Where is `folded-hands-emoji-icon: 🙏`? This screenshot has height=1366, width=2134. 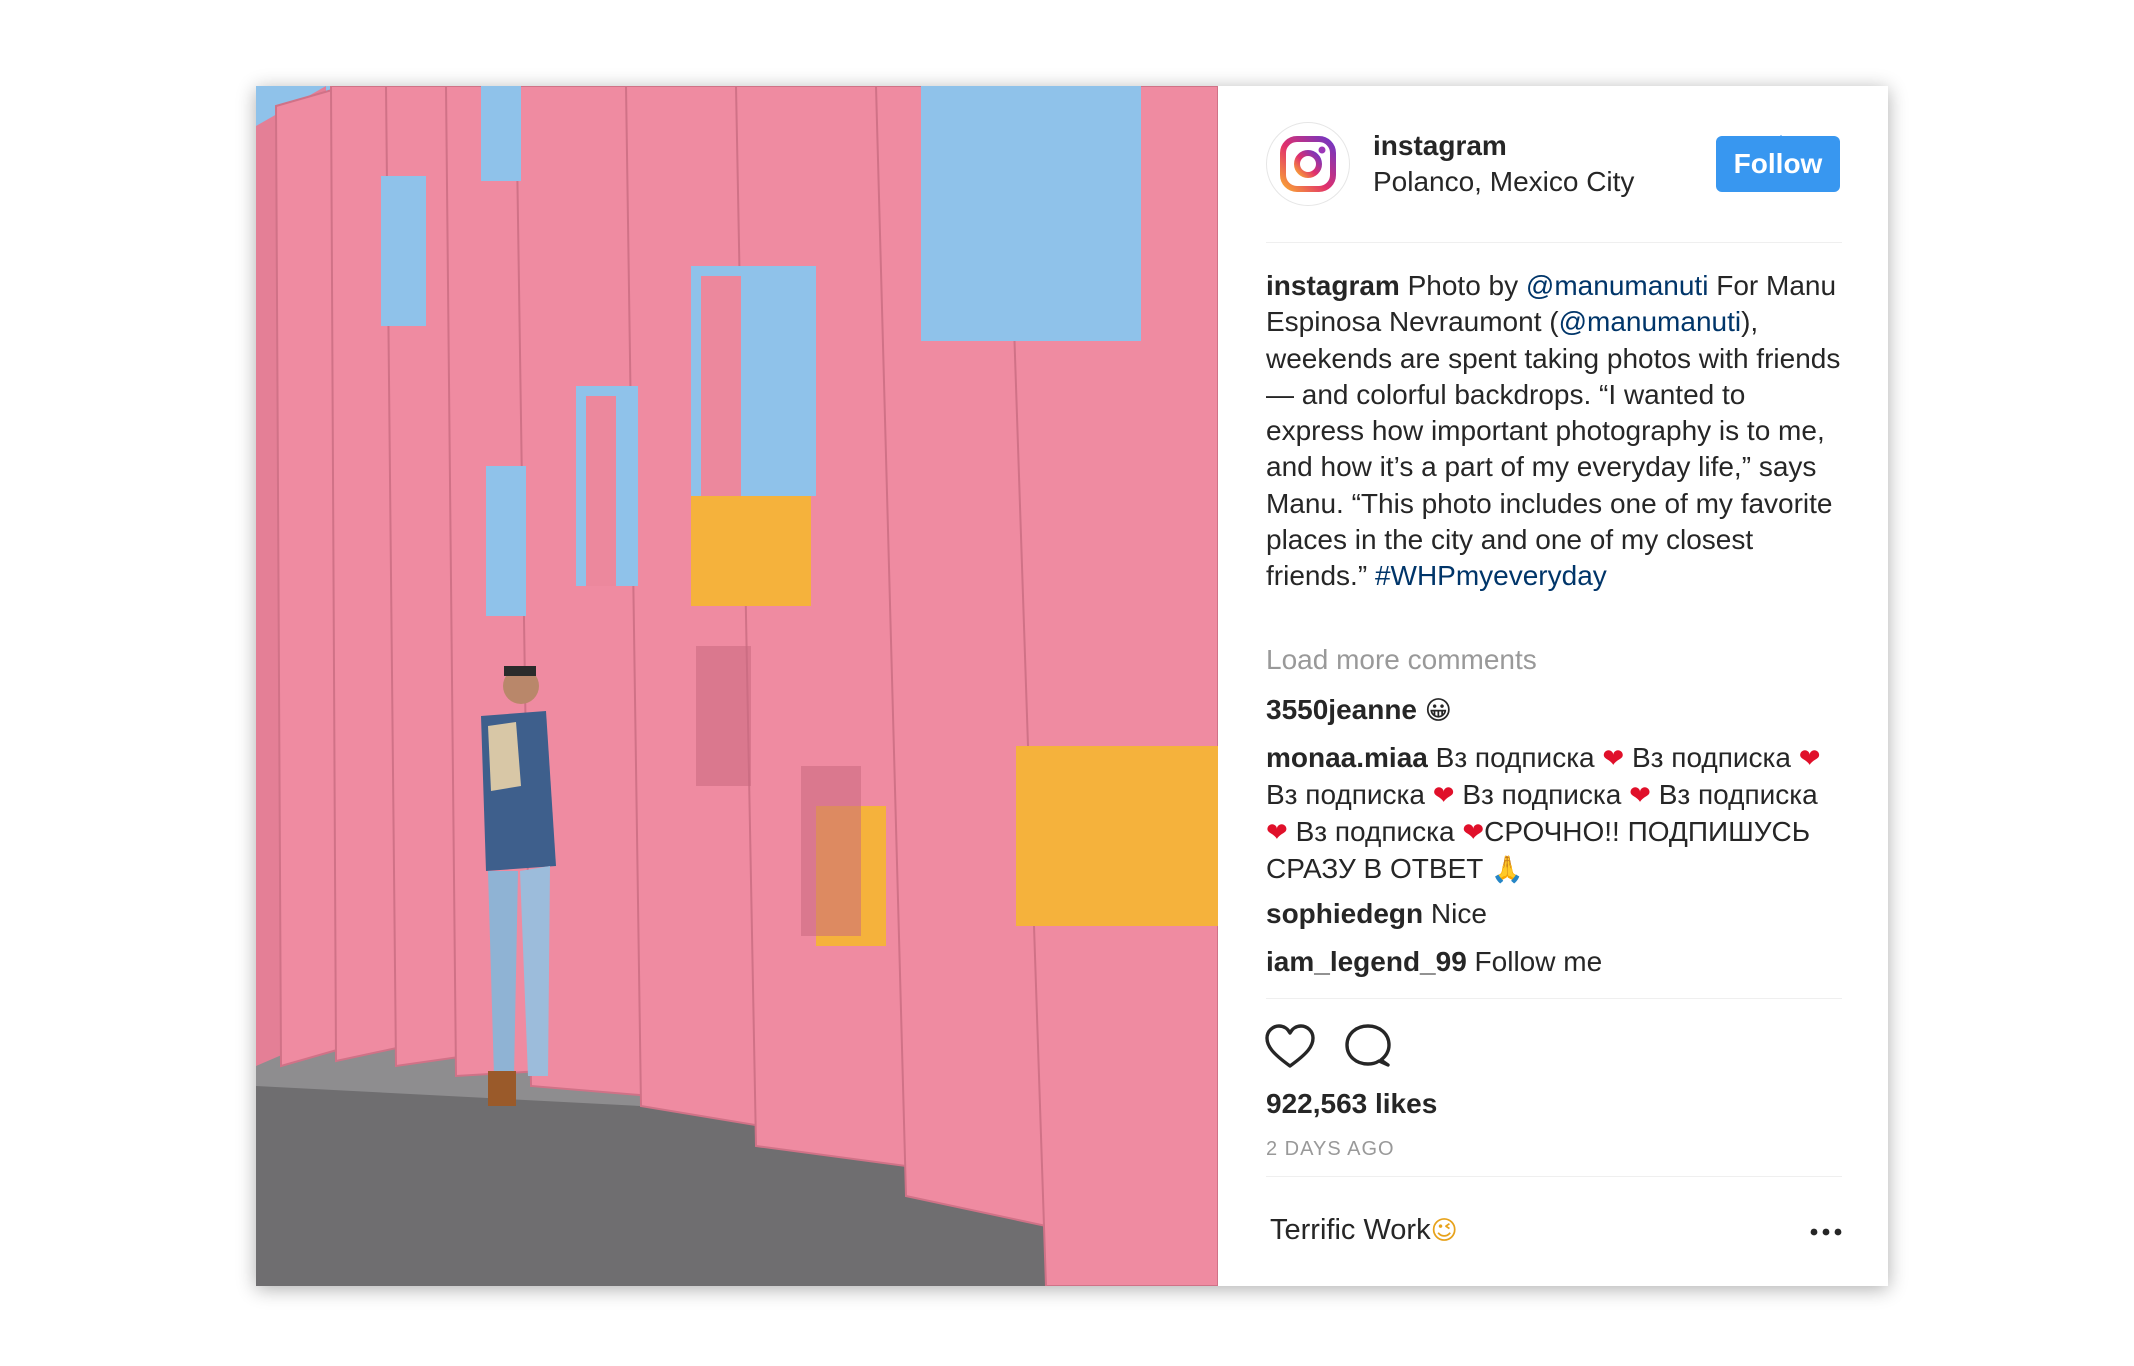
folded-hands-emoji-icon: 🙏 is located at coordinates (1507, 870).